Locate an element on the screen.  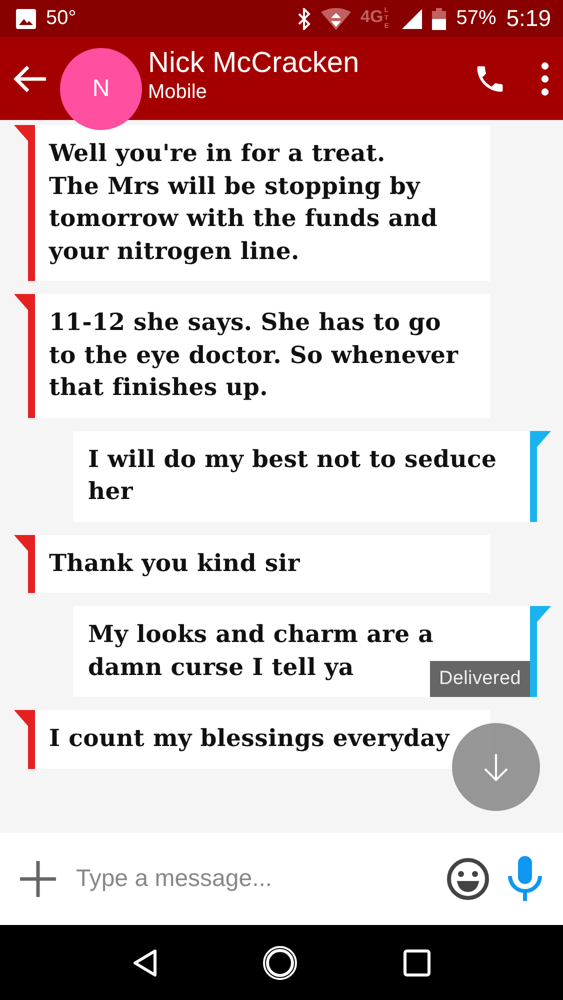
received-message: Thank you kind sir is located at coordinates (259, 563).